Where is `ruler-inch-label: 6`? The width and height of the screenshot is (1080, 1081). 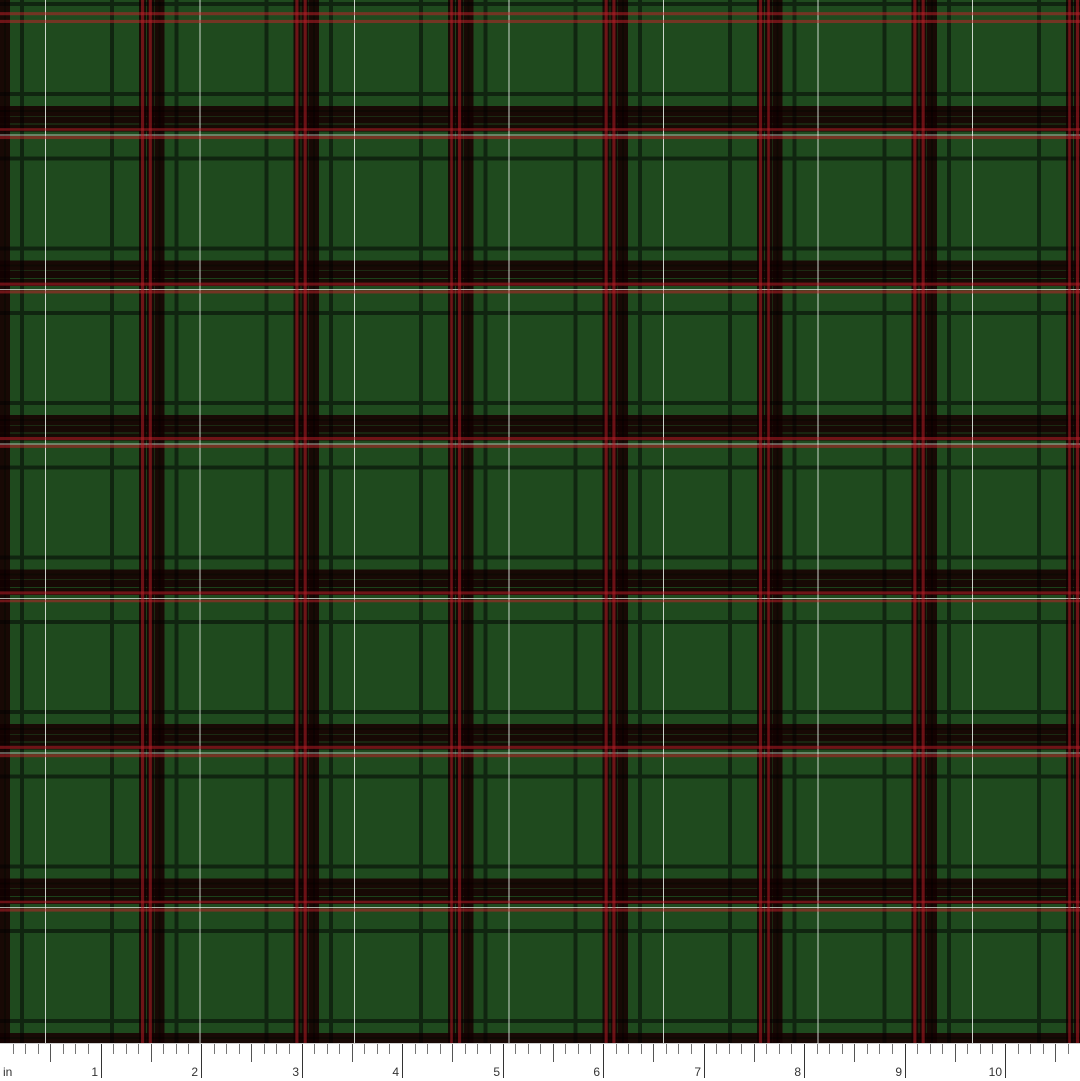 ruler-inch-label: 6 is located at coordinates (596, 1072).